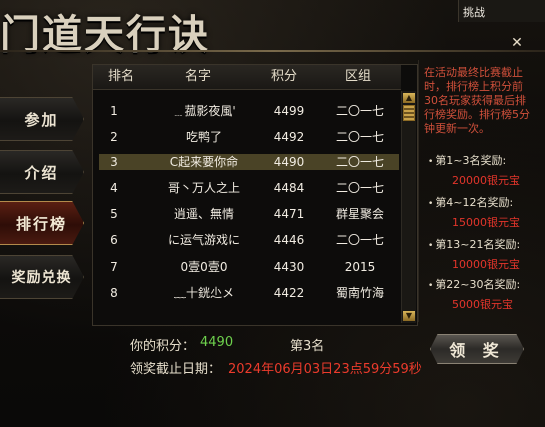 The width and height of the screenshot is (545, 427). What do you see at coordinates (249, 188) in the screenshot?
I see `table-row: 4 哥丶万人之上 4484 二〇一七` at bounding box center [249, 188].